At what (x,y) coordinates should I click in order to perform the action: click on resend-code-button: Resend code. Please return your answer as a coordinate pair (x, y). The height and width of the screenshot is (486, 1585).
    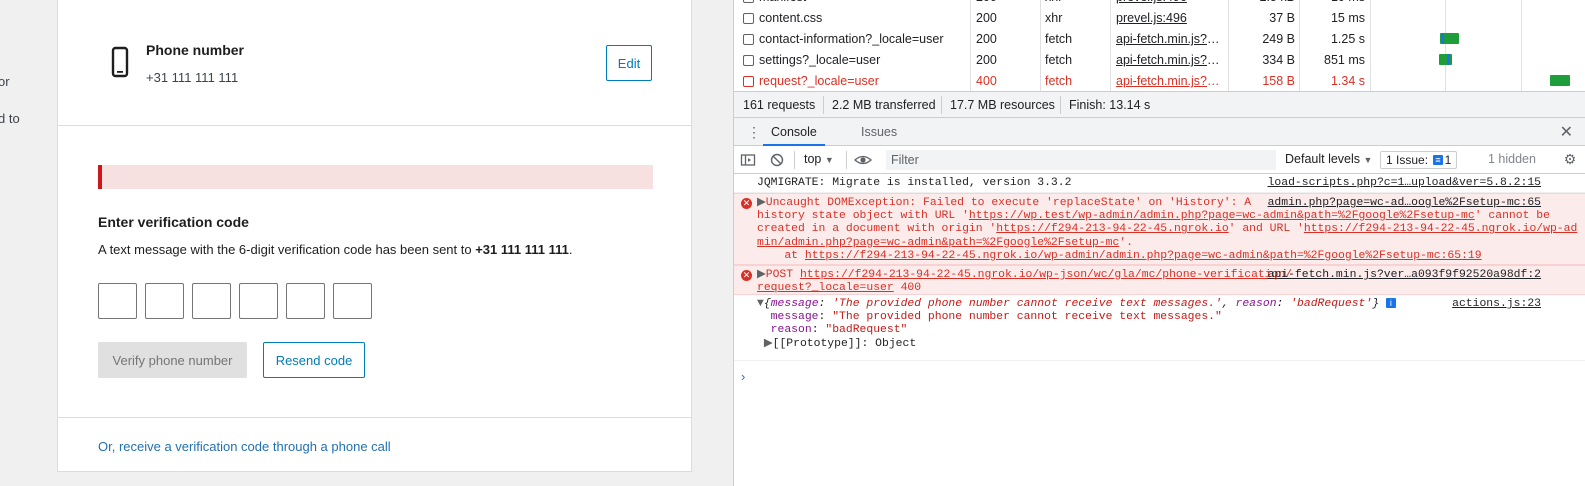
    Looking at the image, I should click on (314, 360).